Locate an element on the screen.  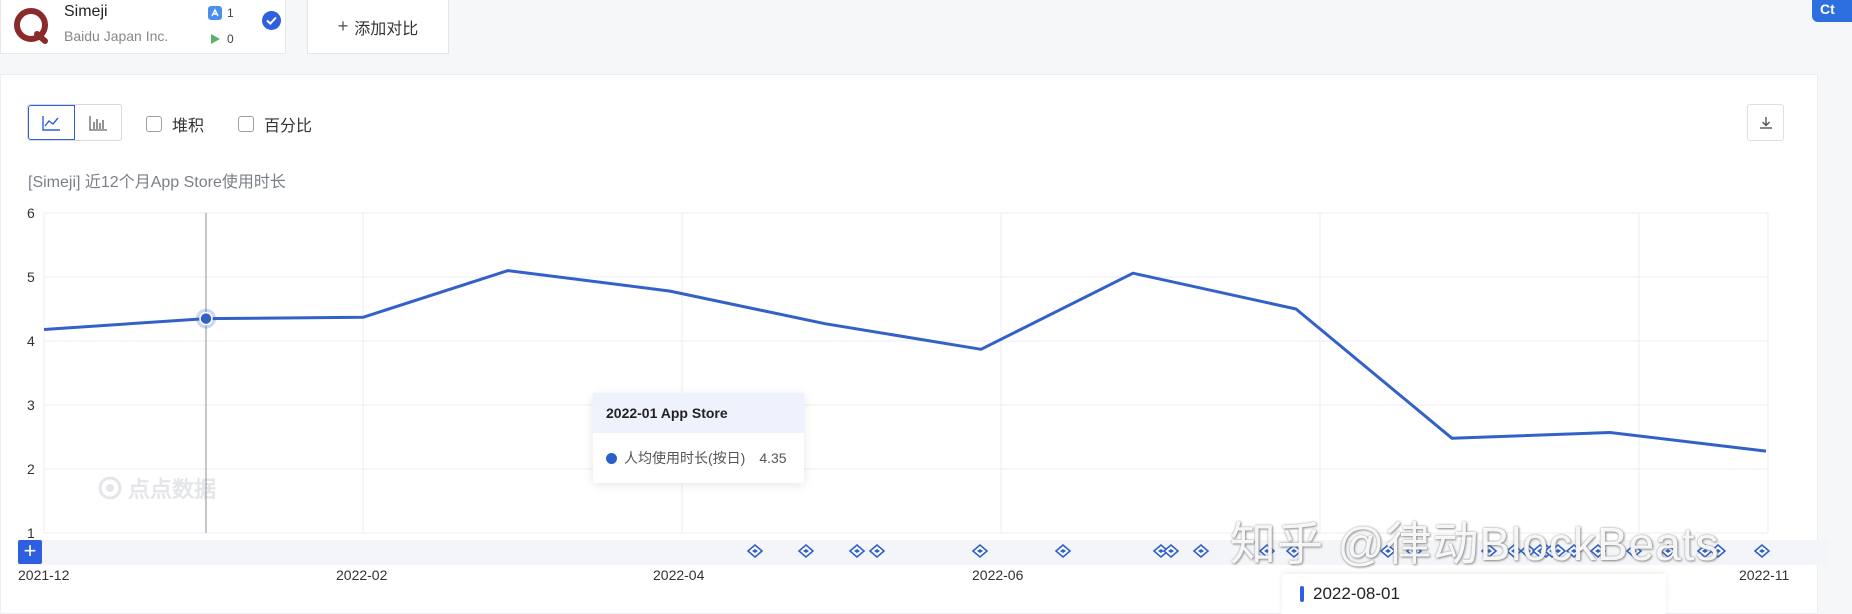
date-popup: 2022-08-01 is located at coordinates (1474, 594).